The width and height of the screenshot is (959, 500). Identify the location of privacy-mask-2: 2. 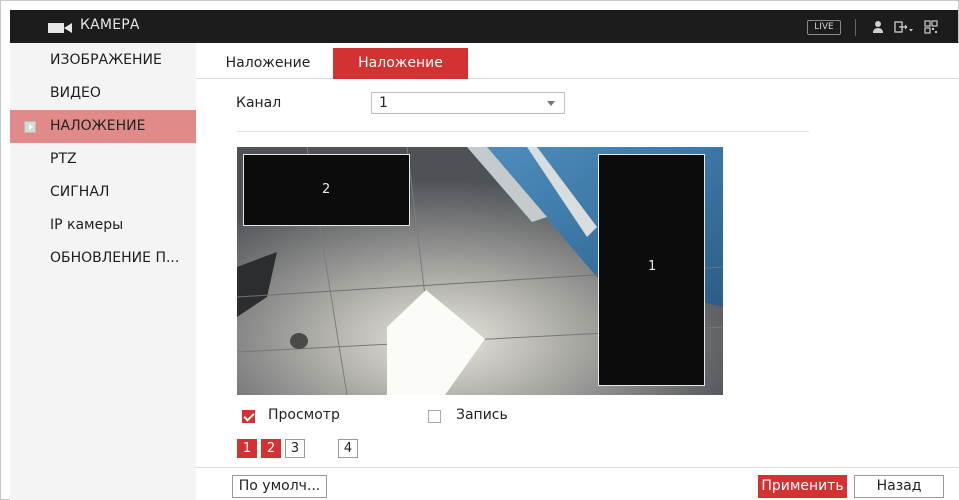
(326, 190).